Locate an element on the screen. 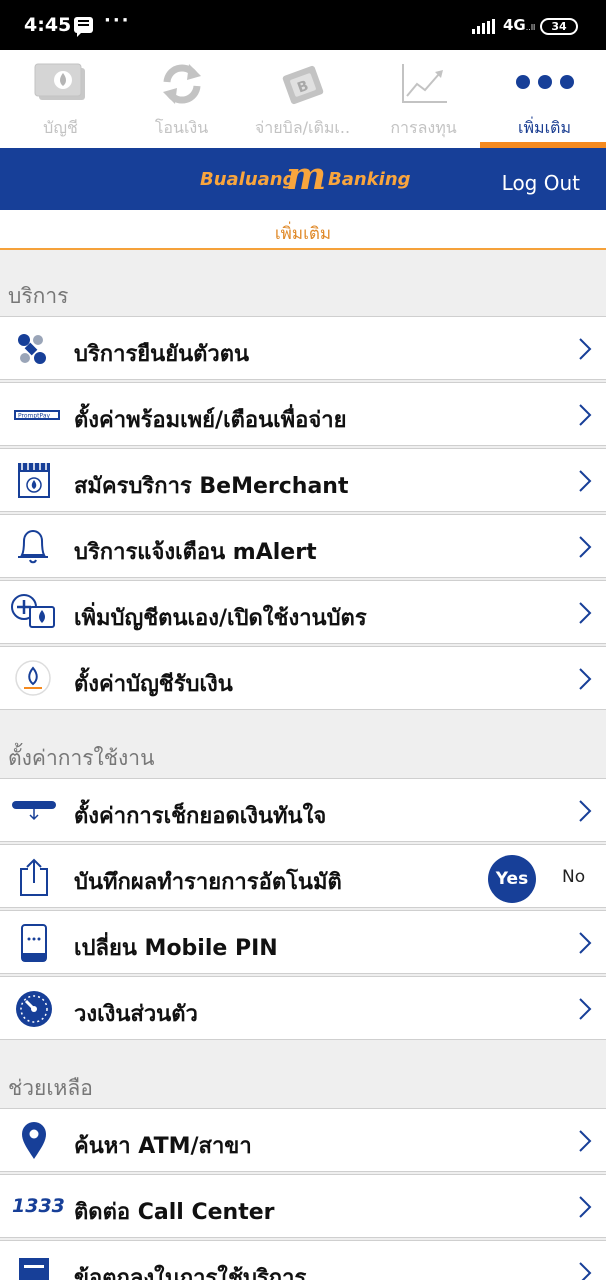 This screenshot has width=606, height=1280. promptpay-icon: PromptPay is located at coordinates (38, 415).